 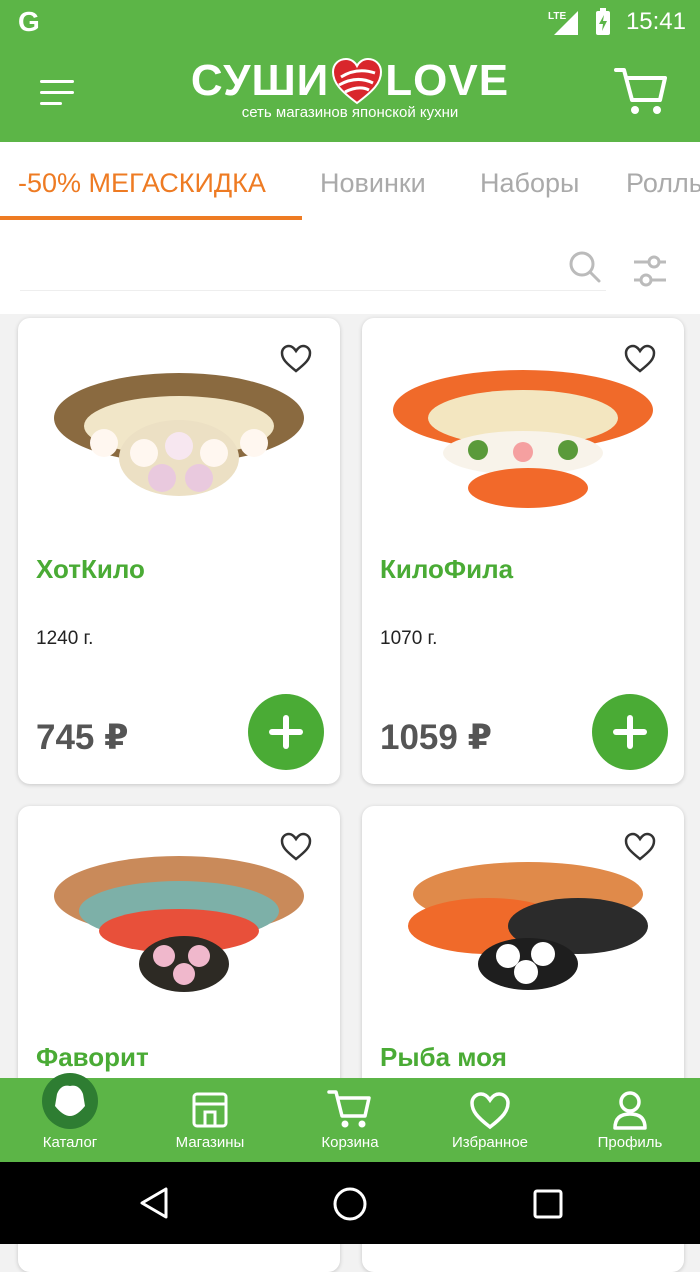 What do you see at coordinates (436, 737) in the screenshot?
I see `product-price: 1059 ₽` at bounding box center [436, 737].